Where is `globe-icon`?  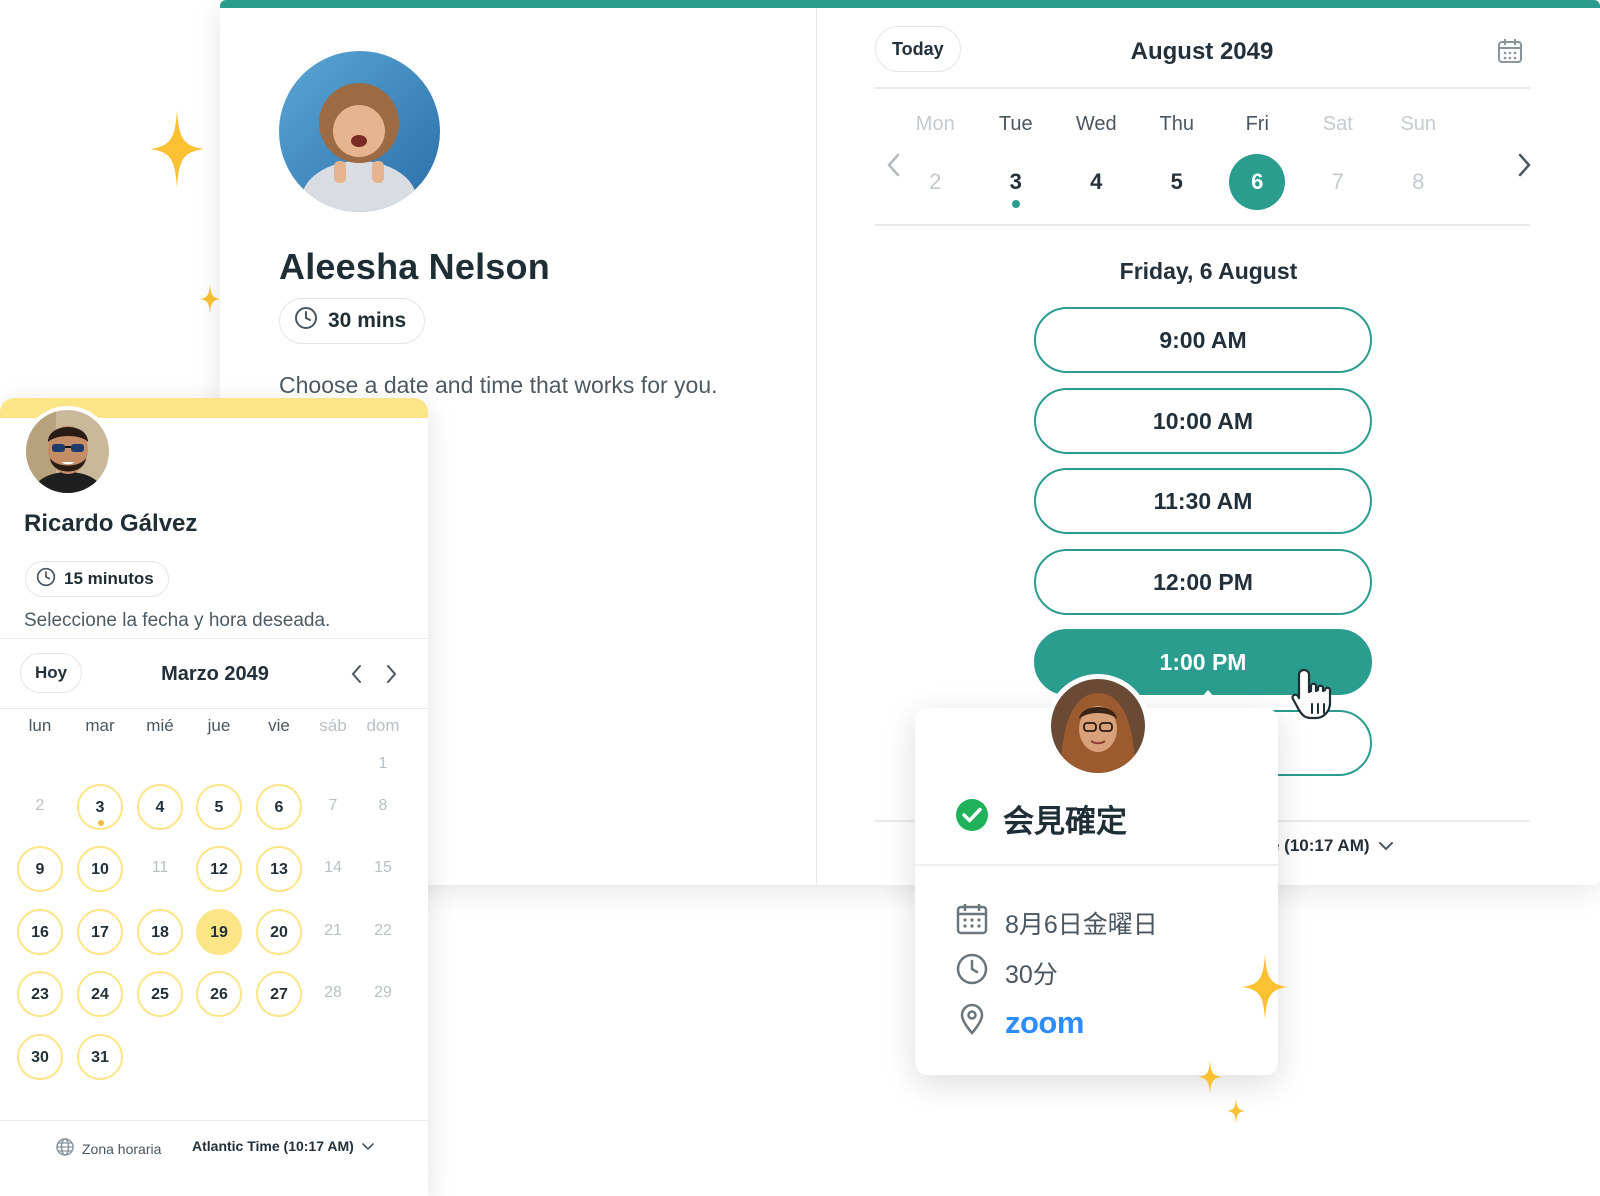
globe-icon is located at coordinates (65, 1148).